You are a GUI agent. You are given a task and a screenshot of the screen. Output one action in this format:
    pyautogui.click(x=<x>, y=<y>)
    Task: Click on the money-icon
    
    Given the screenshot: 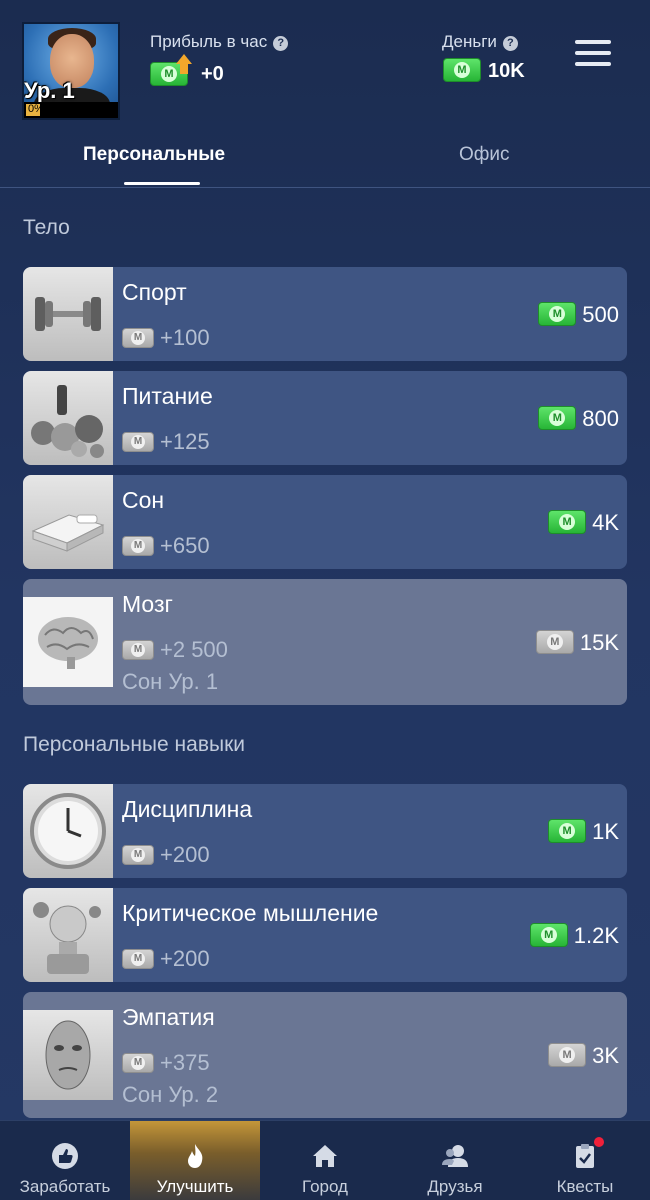 What is the action you would take?
    pyautogui.click(x=462, y=70)
    